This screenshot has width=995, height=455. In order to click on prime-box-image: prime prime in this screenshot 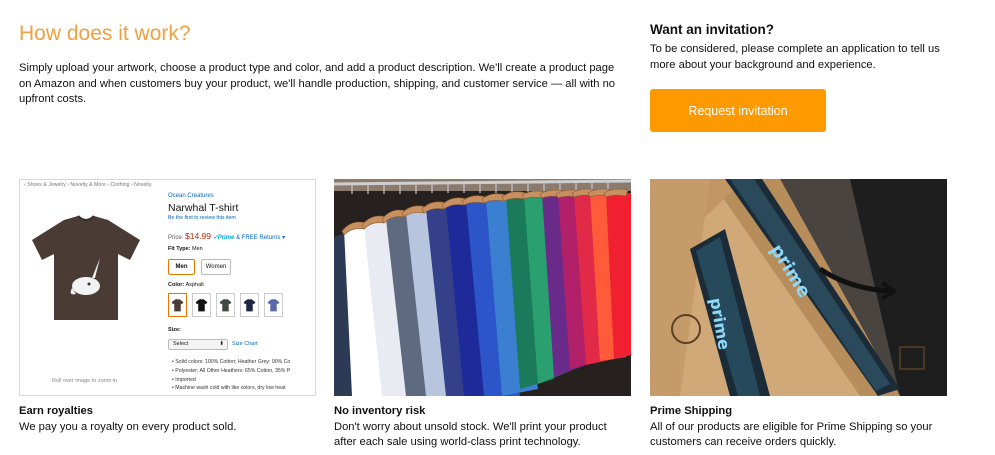, I will do `click(798, 287)`.